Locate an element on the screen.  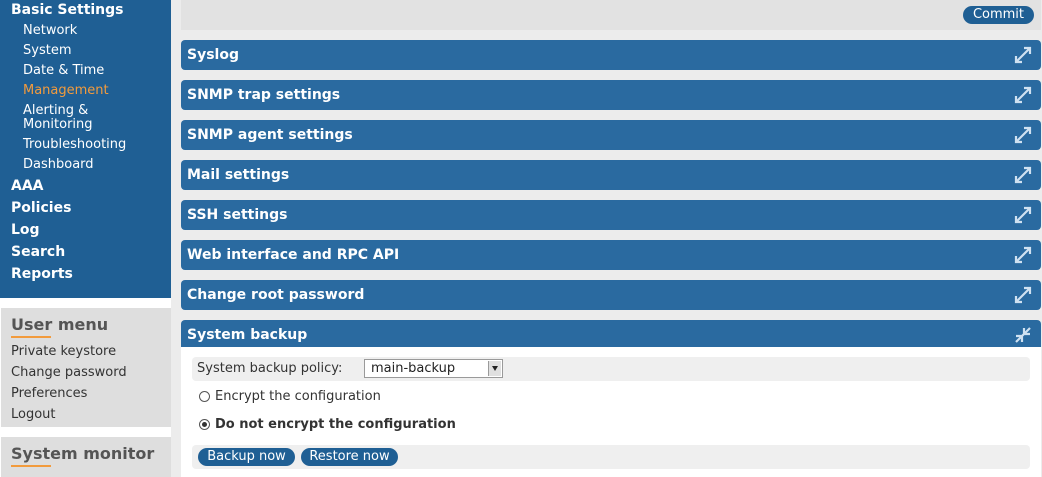
panel-snmp-agent: SNMP agent settings is located at coordinates (611, 135).